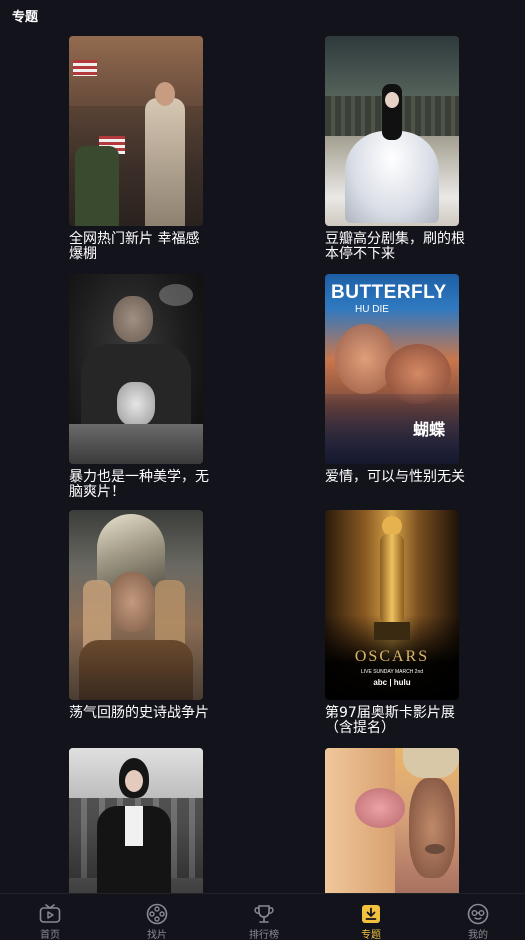  Describe the element at coordinates (371, 913) in the screenshot. I see `download-box-icon` at that location.